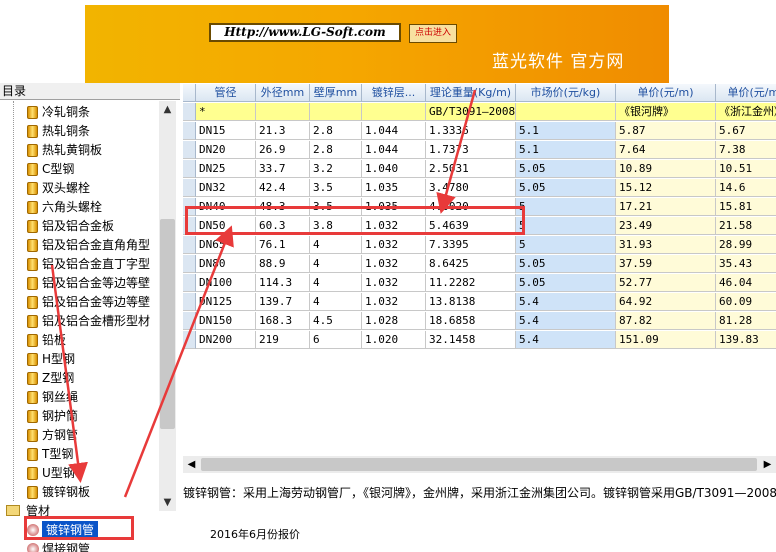 This screenshot has height=552, width=776. What do you see at coordinates (226, 340) in the screenshot?
I see `table-cell: DN200` at bounding box center [226, 340].